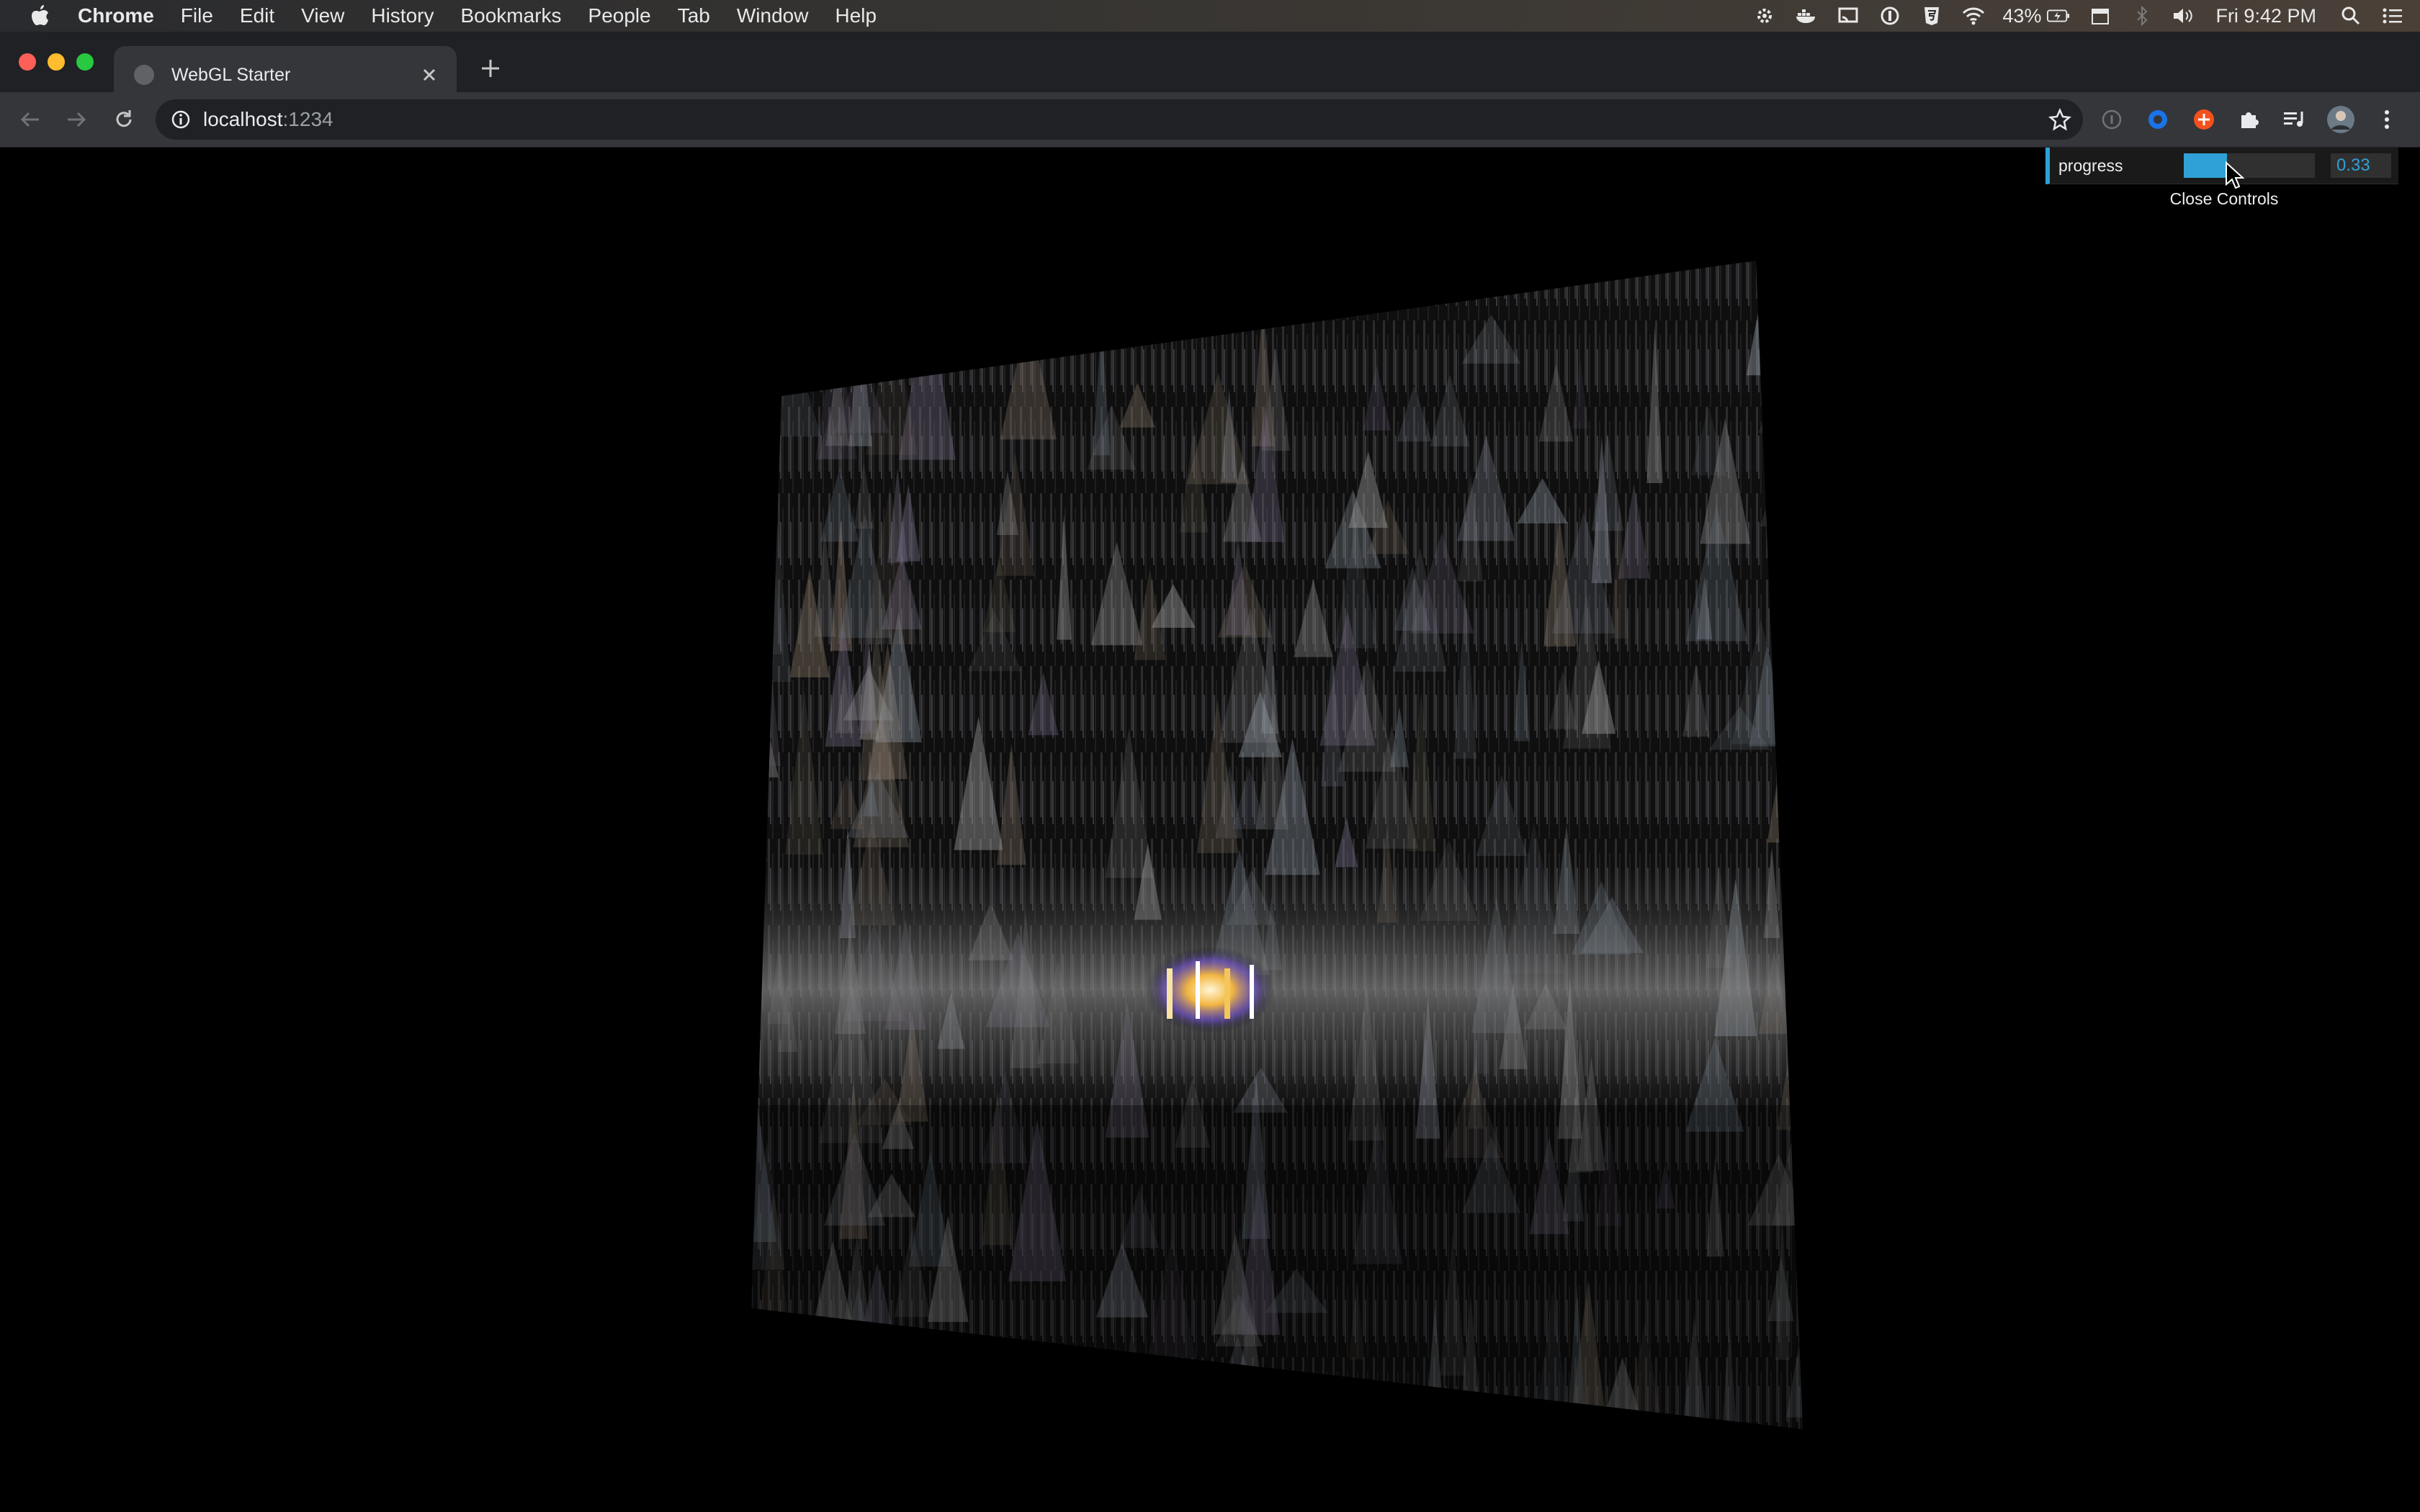 The width and height of the screenshot is (2420, 1512). I want to click on window-fullscreen-button, so click(85, 62).